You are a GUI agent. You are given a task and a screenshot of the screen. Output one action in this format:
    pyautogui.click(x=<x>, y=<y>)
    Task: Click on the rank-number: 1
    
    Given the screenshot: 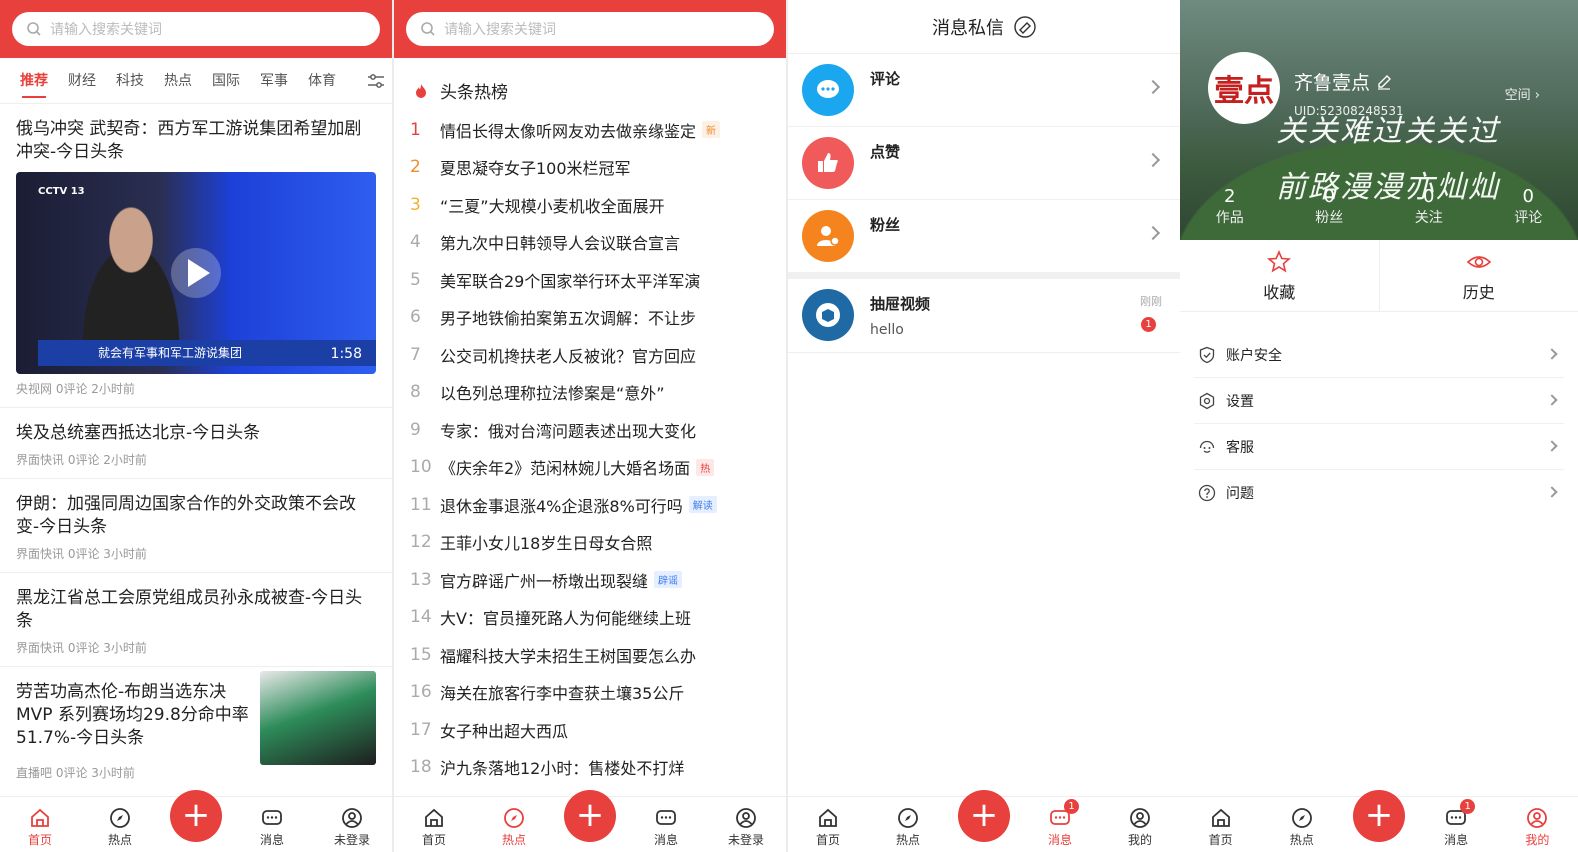 What is the action you would take?
    pyautogui.click(x=415, y=129)
    